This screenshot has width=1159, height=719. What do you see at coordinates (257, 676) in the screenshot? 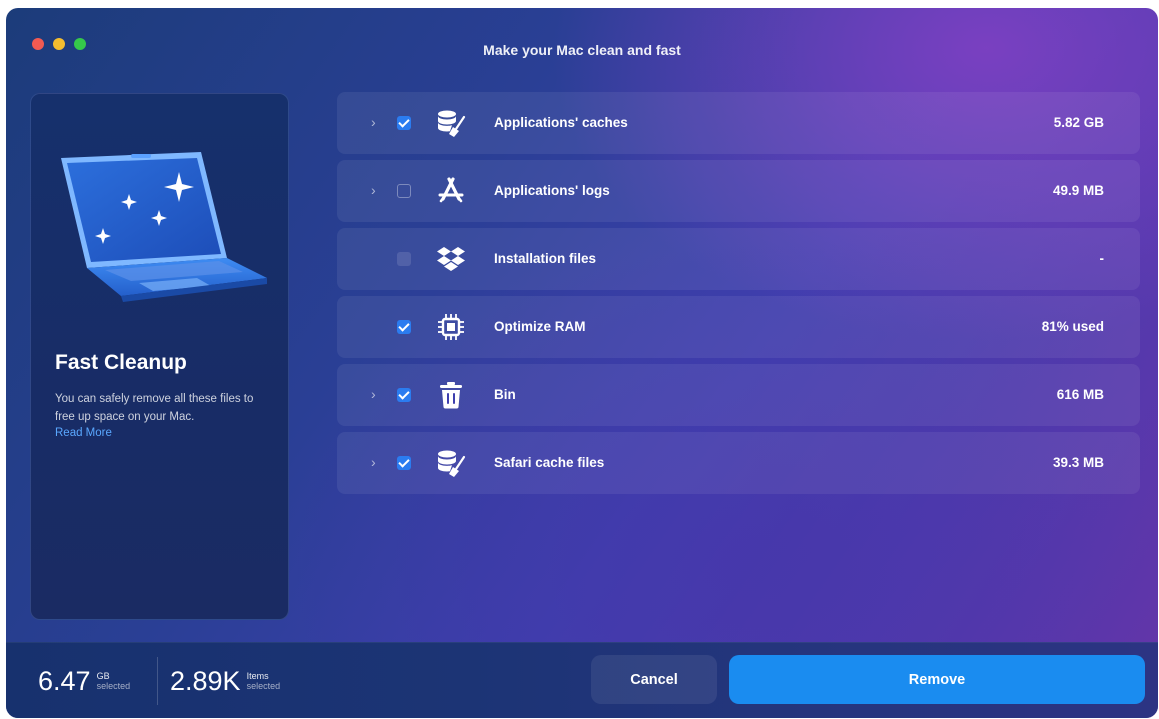
I see `selected-items-unit: Items` at bounding box center [257, 676].